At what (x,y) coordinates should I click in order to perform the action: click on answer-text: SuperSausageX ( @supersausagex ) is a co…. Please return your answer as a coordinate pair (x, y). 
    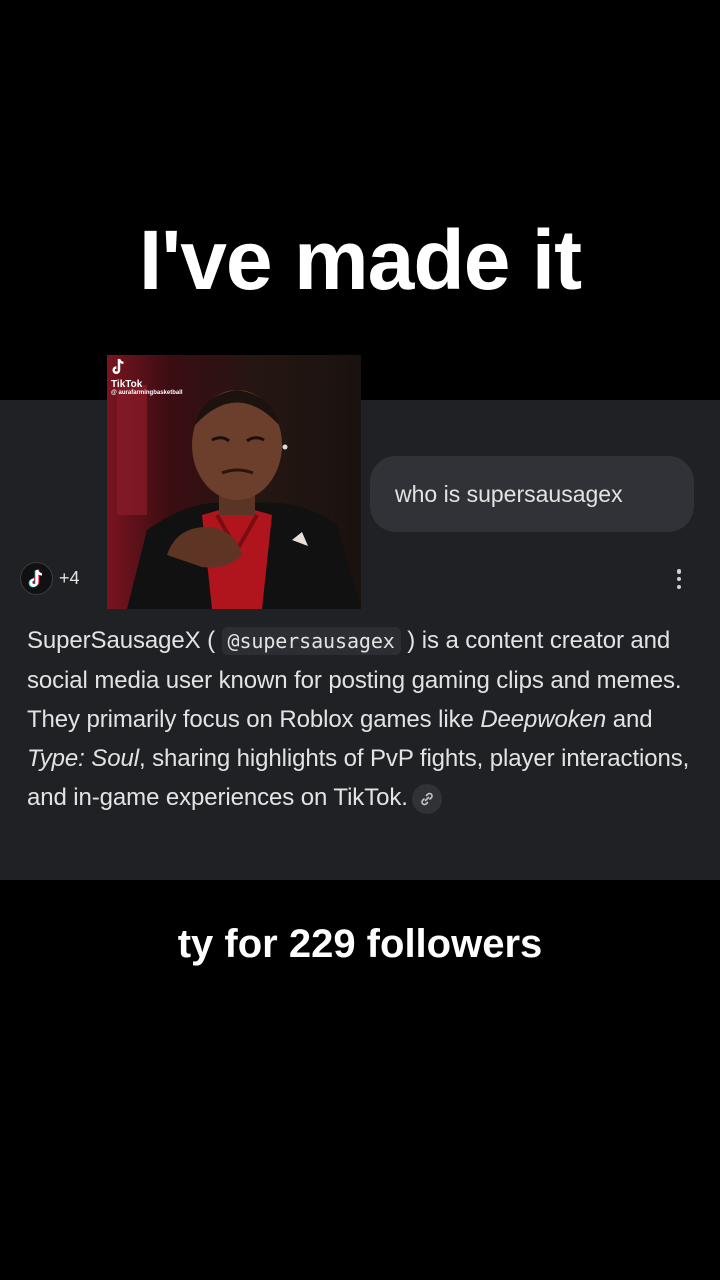
    Looking at the image, I should click on (363, 719).